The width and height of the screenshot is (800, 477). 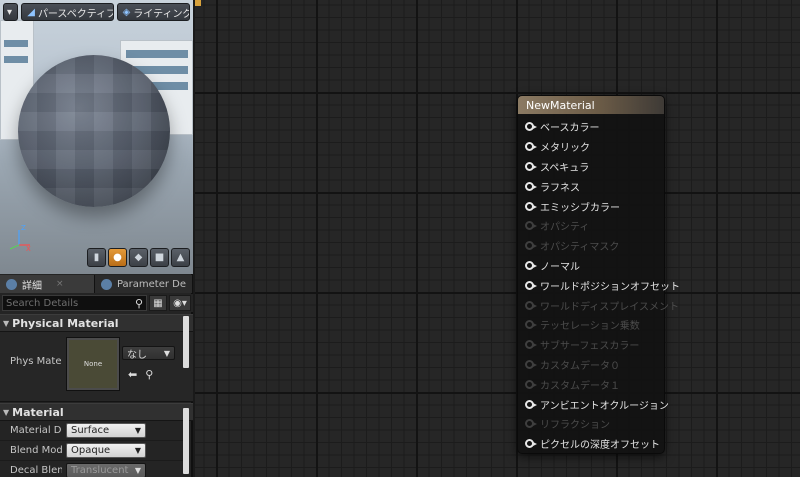 I want to click on pin-label: サブサーフェスカラー, so click(x=590, y=347).